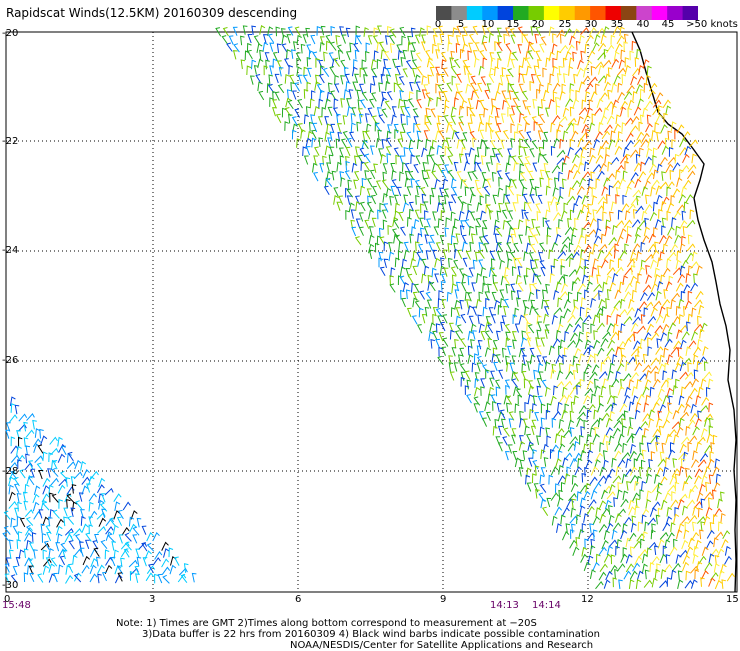 The height and width of the screenshot is (651, 740). What do you see at coordinates (10, 360) in the screenshot?
I see `lat-label-26: -26` at bounding box center [10, 360].